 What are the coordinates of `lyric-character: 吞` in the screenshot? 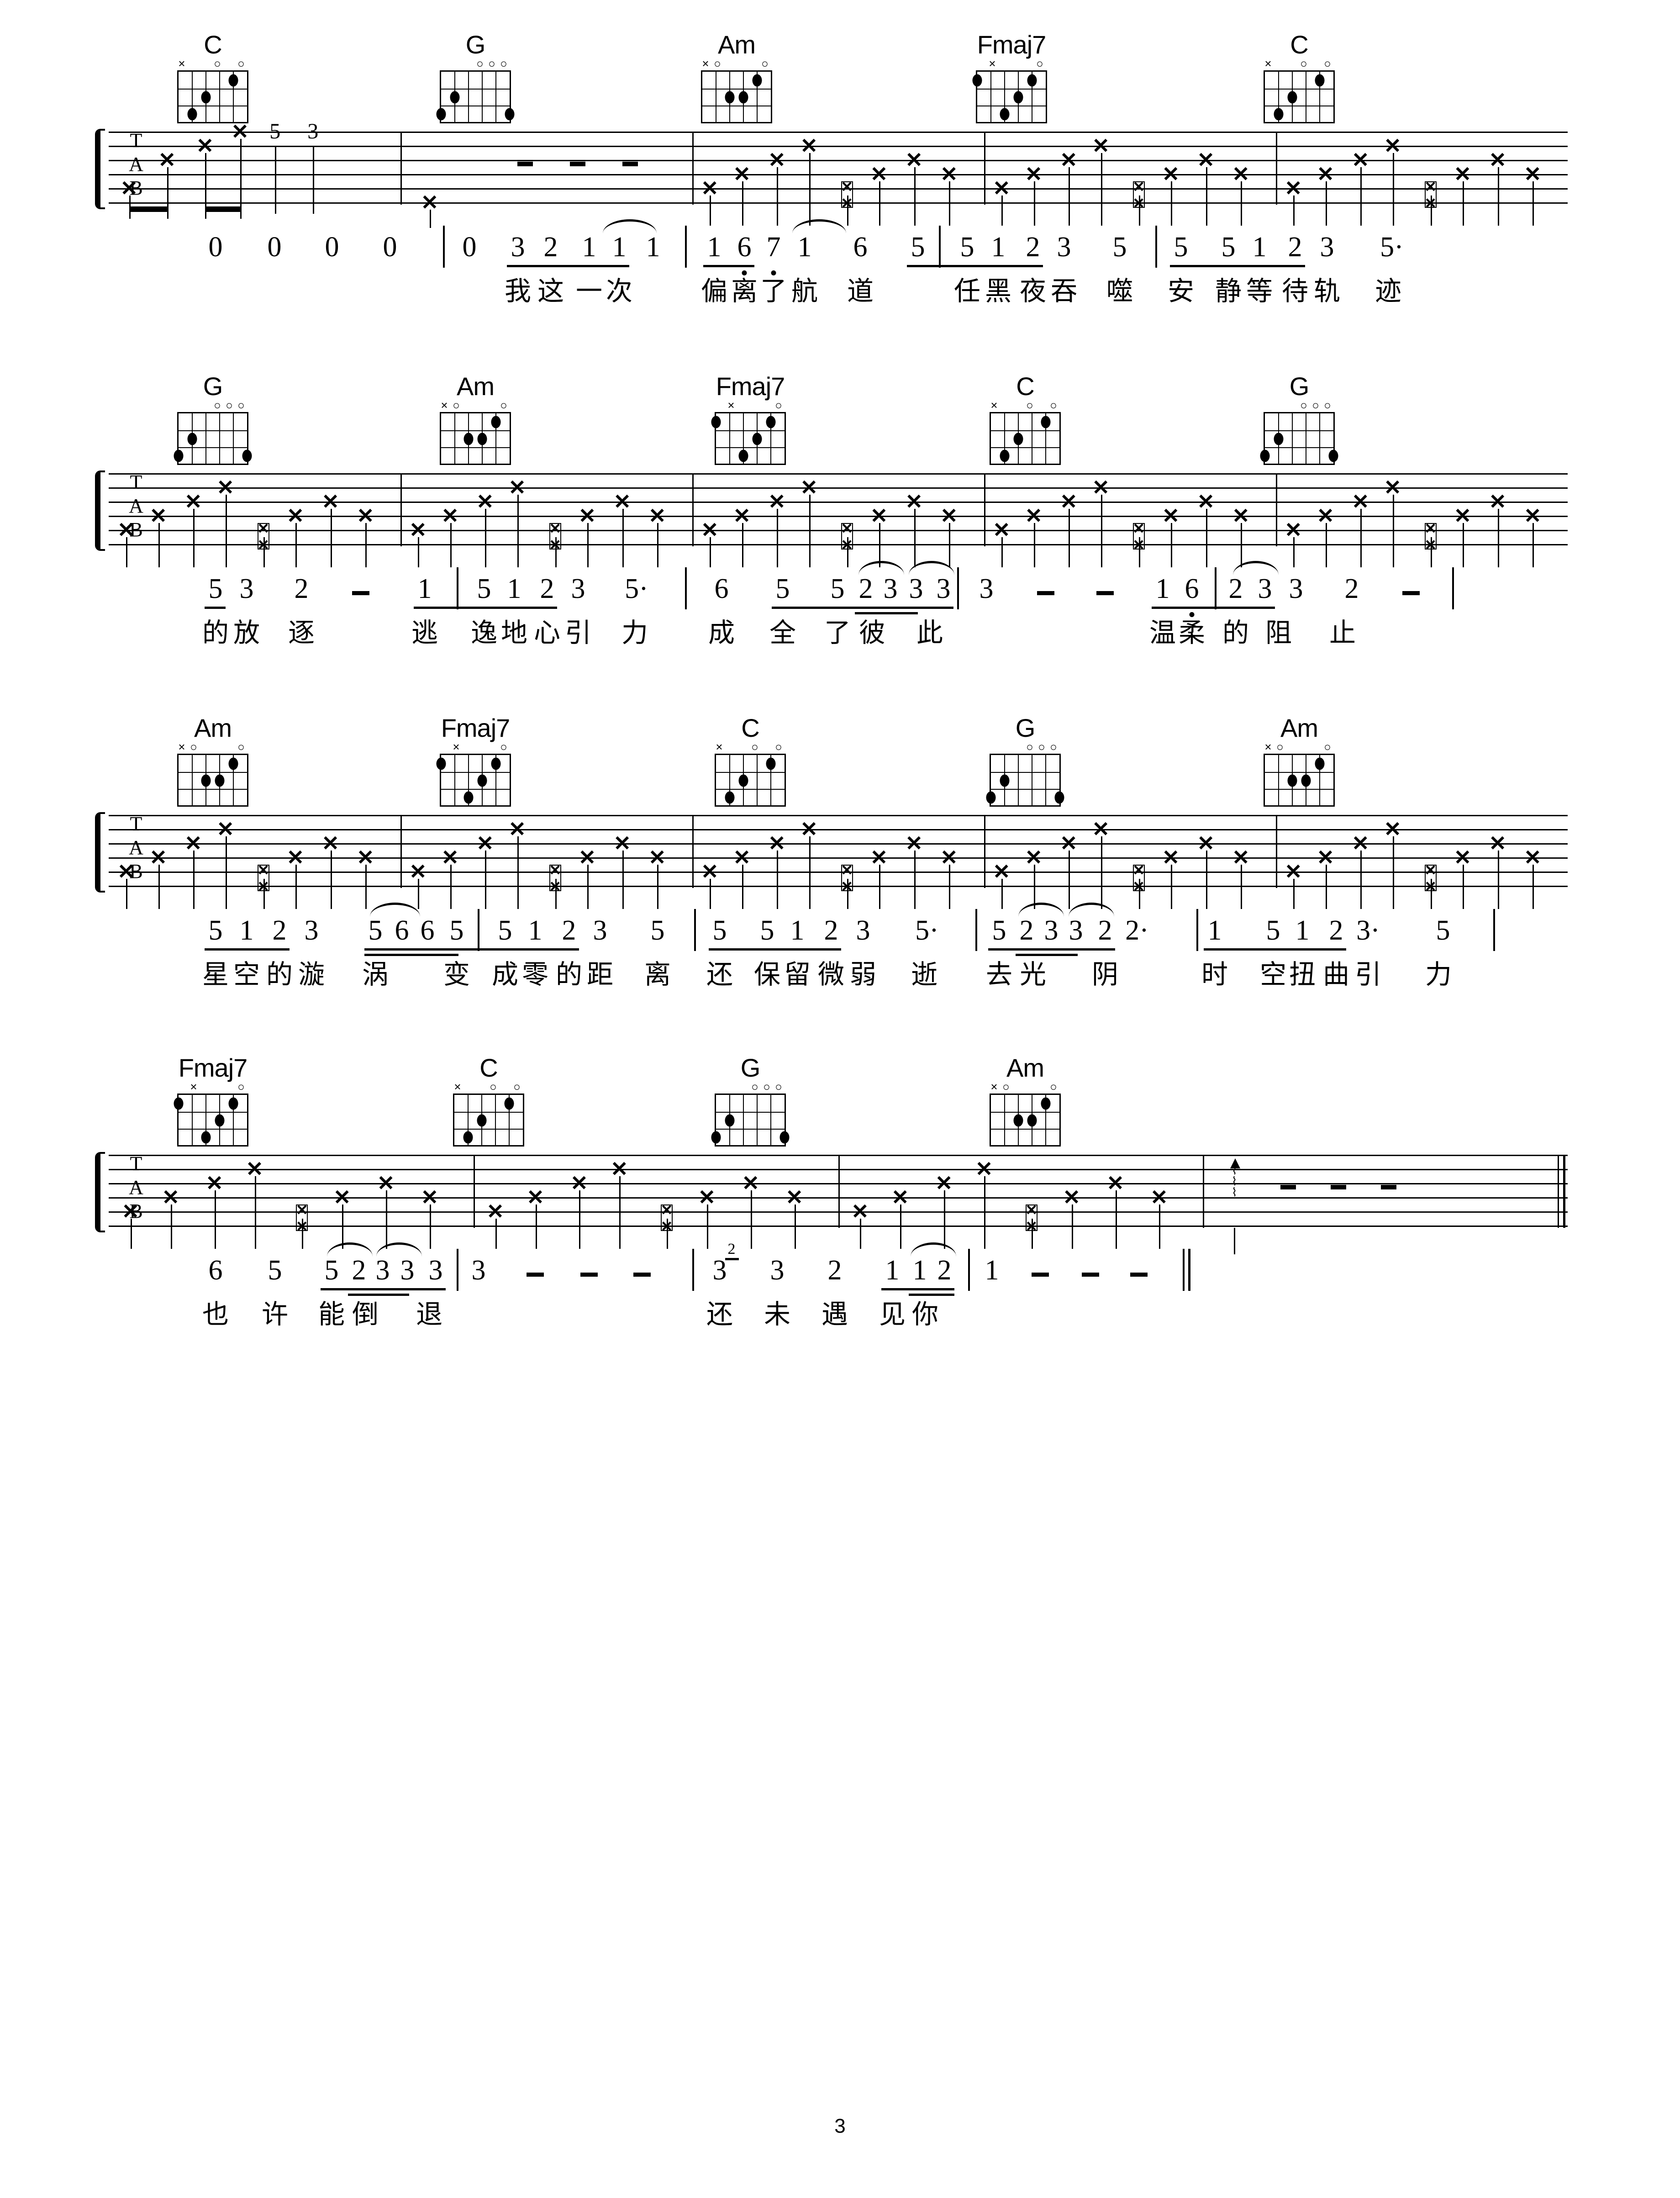 It's located at (1064, 290).